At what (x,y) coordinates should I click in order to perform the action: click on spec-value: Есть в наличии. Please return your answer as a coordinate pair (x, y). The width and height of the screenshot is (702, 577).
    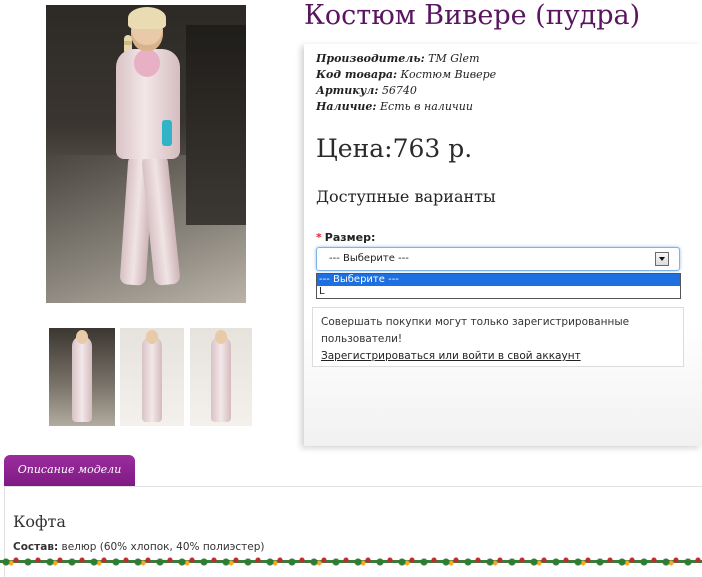
    Looking at the image, I should click on (426, 106).